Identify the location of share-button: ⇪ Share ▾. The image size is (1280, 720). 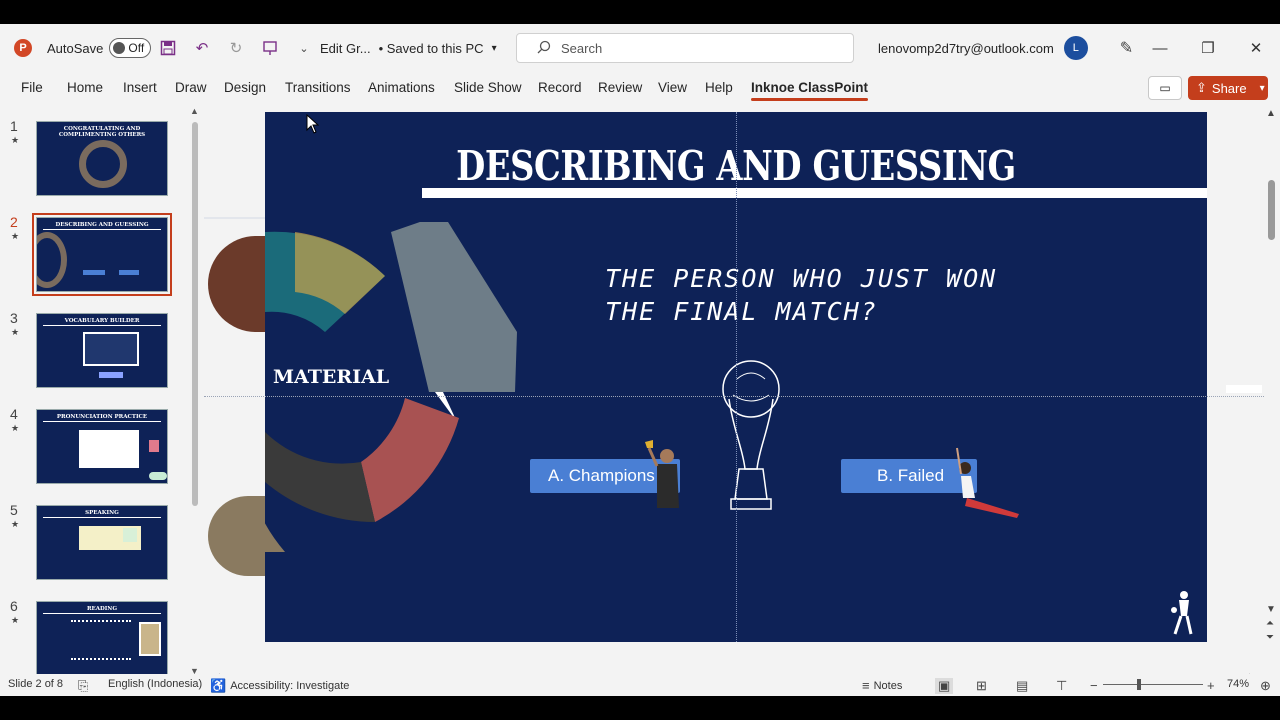
(1228, 88).